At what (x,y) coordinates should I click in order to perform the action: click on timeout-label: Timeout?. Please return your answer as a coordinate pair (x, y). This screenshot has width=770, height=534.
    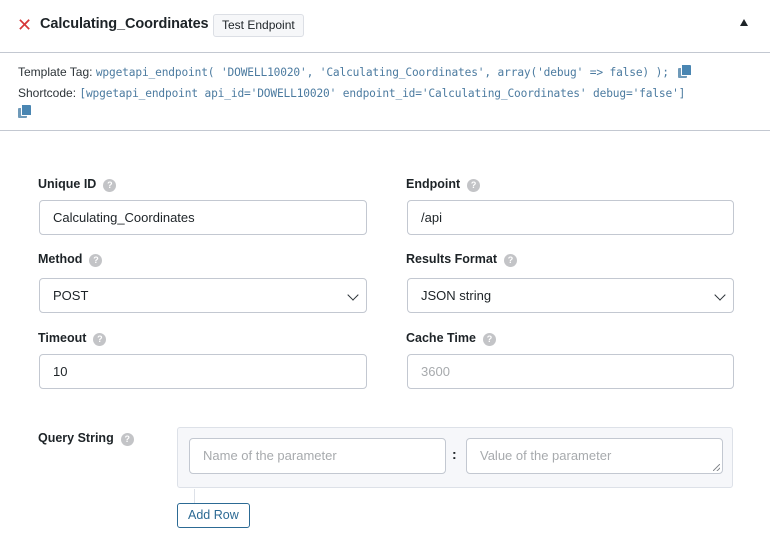
    Looking at the image, I should click on (72, 338).